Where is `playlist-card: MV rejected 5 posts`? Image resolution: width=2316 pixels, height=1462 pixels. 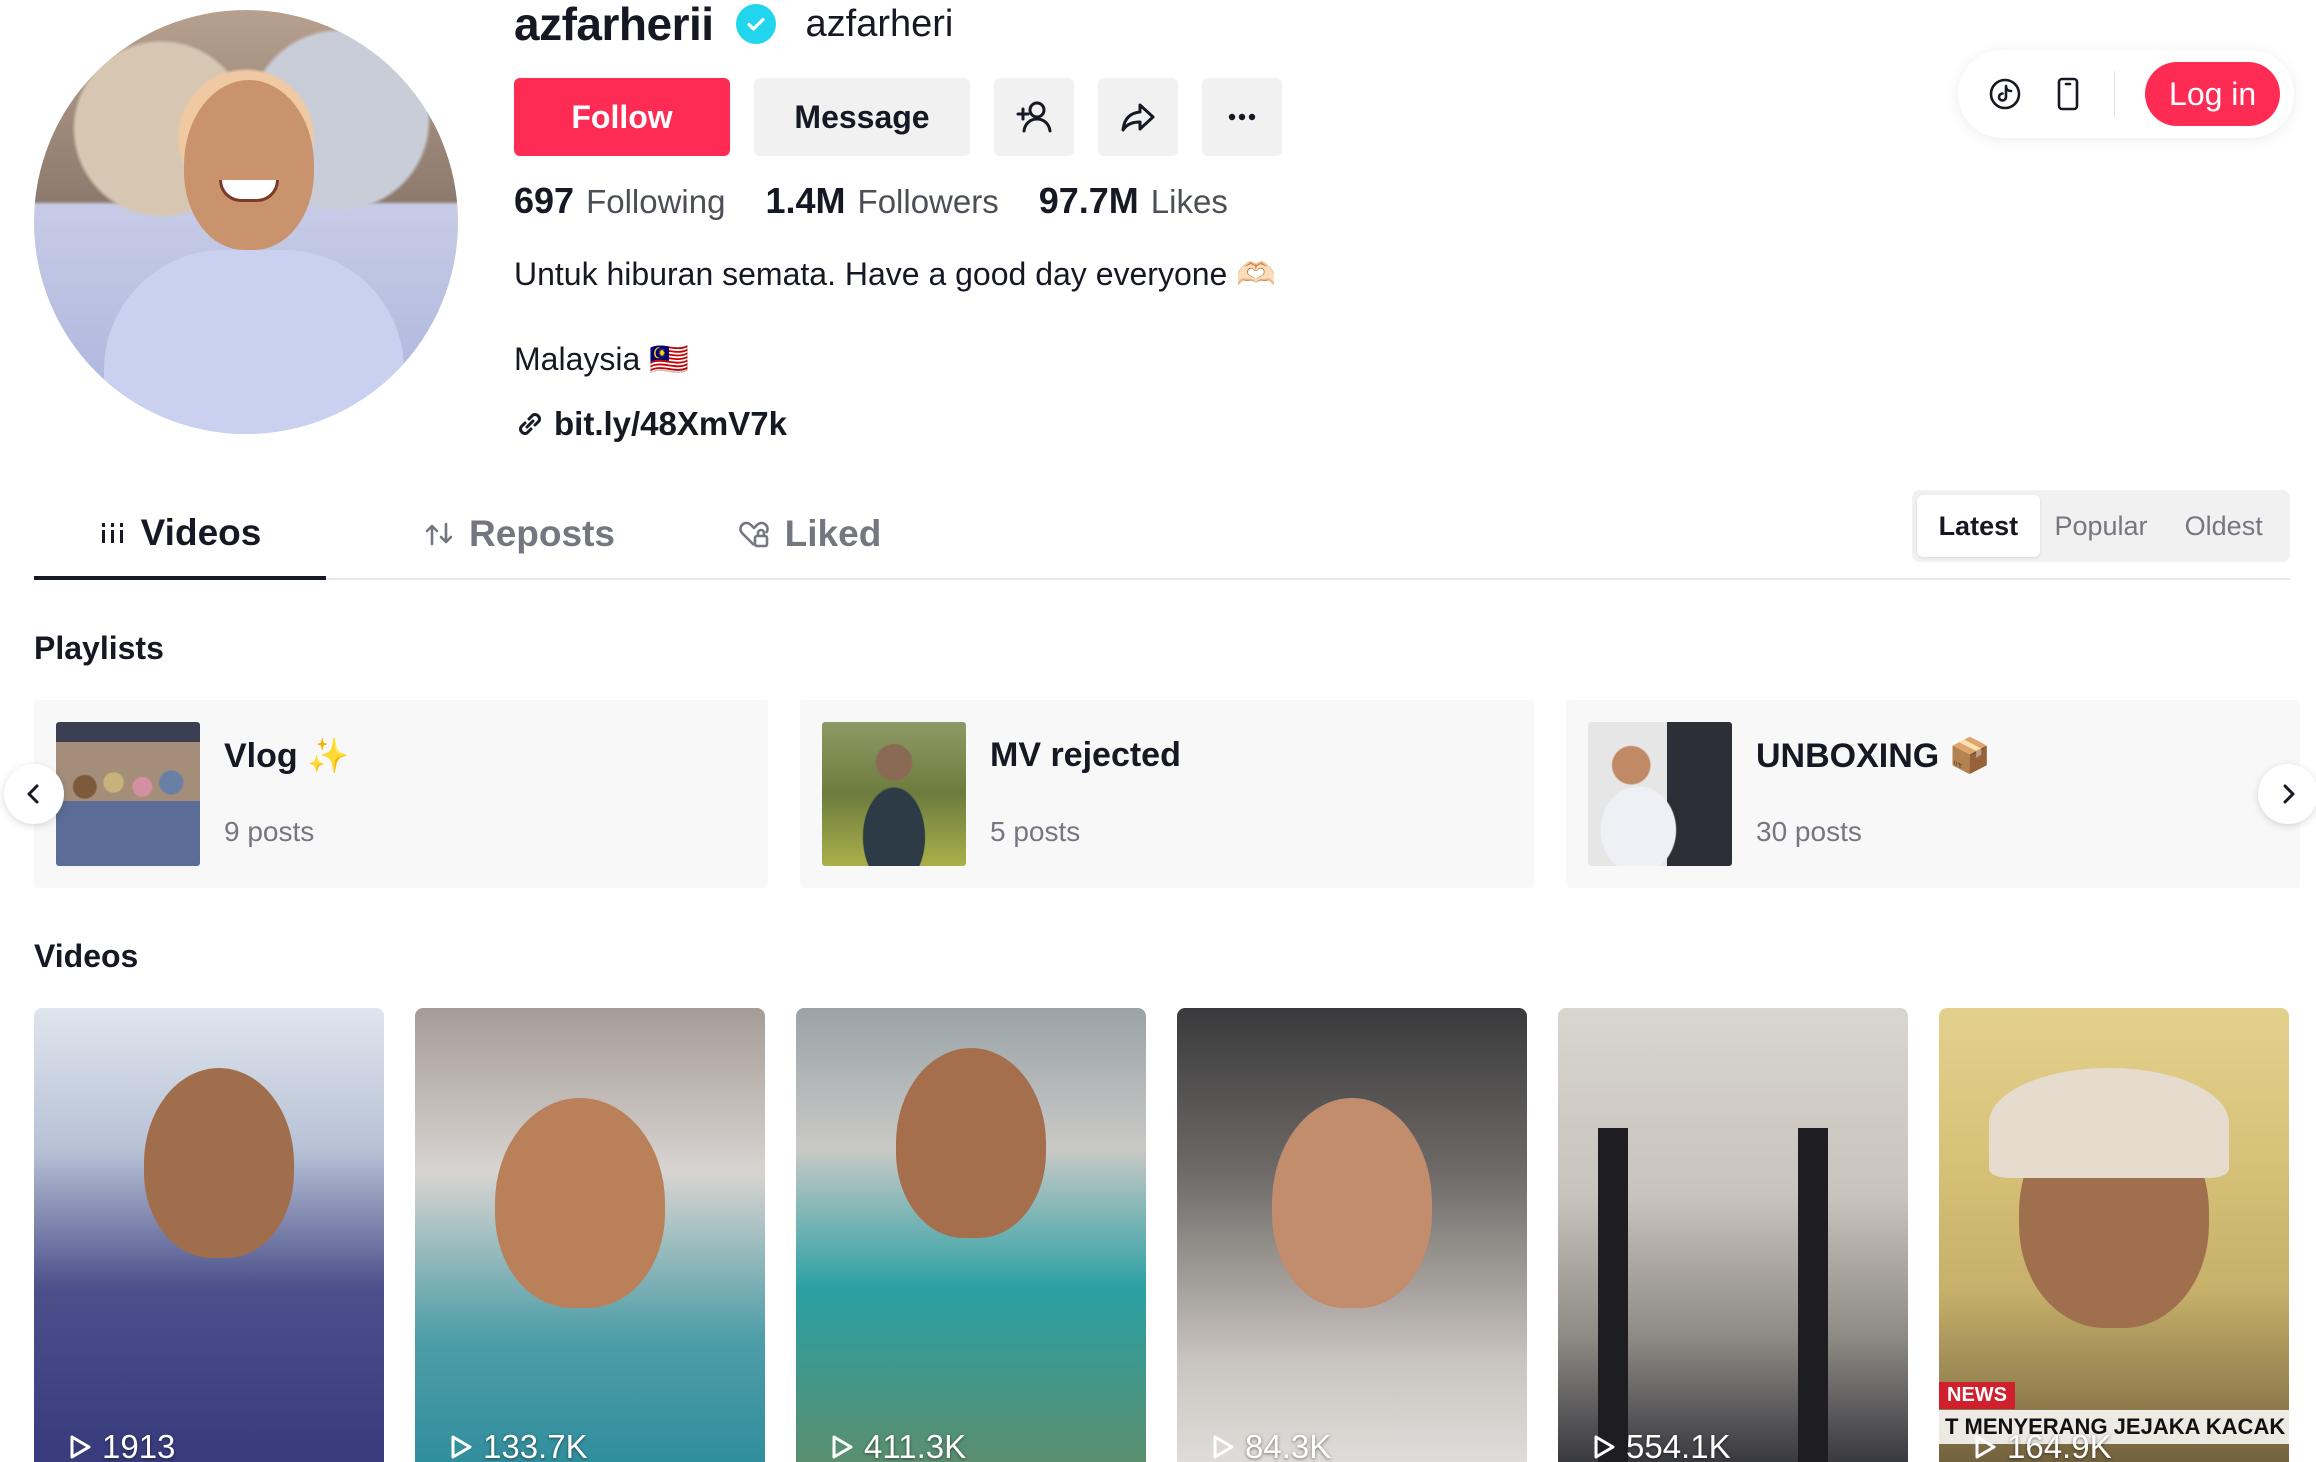 playlist-card: MV rejected 5 posts is located at coordinates (1167, 794).